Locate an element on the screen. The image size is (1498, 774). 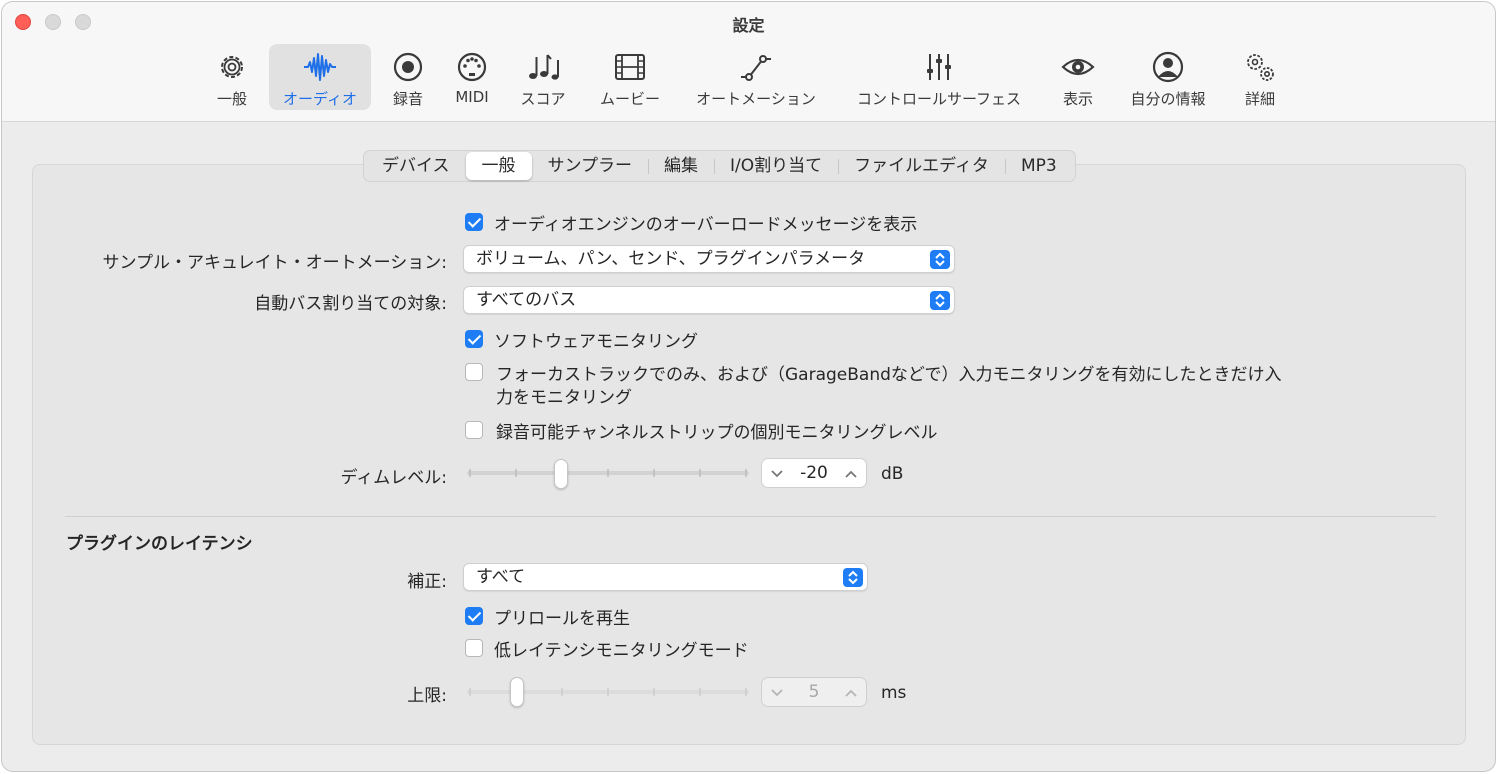
person-icon is located at coordinates (1168, 67).